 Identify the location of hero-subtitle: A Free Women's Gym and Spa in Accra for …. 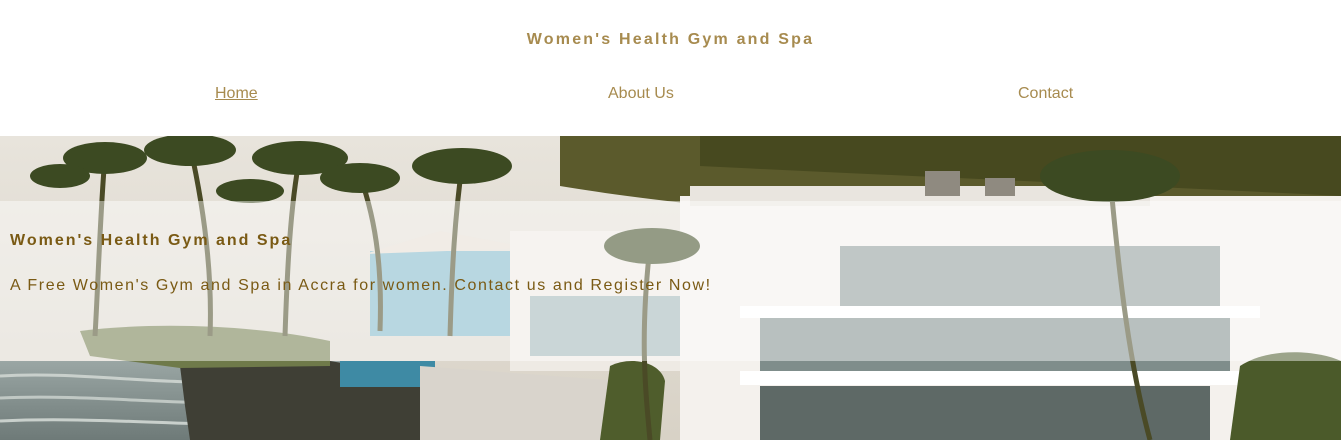
(361, 285).